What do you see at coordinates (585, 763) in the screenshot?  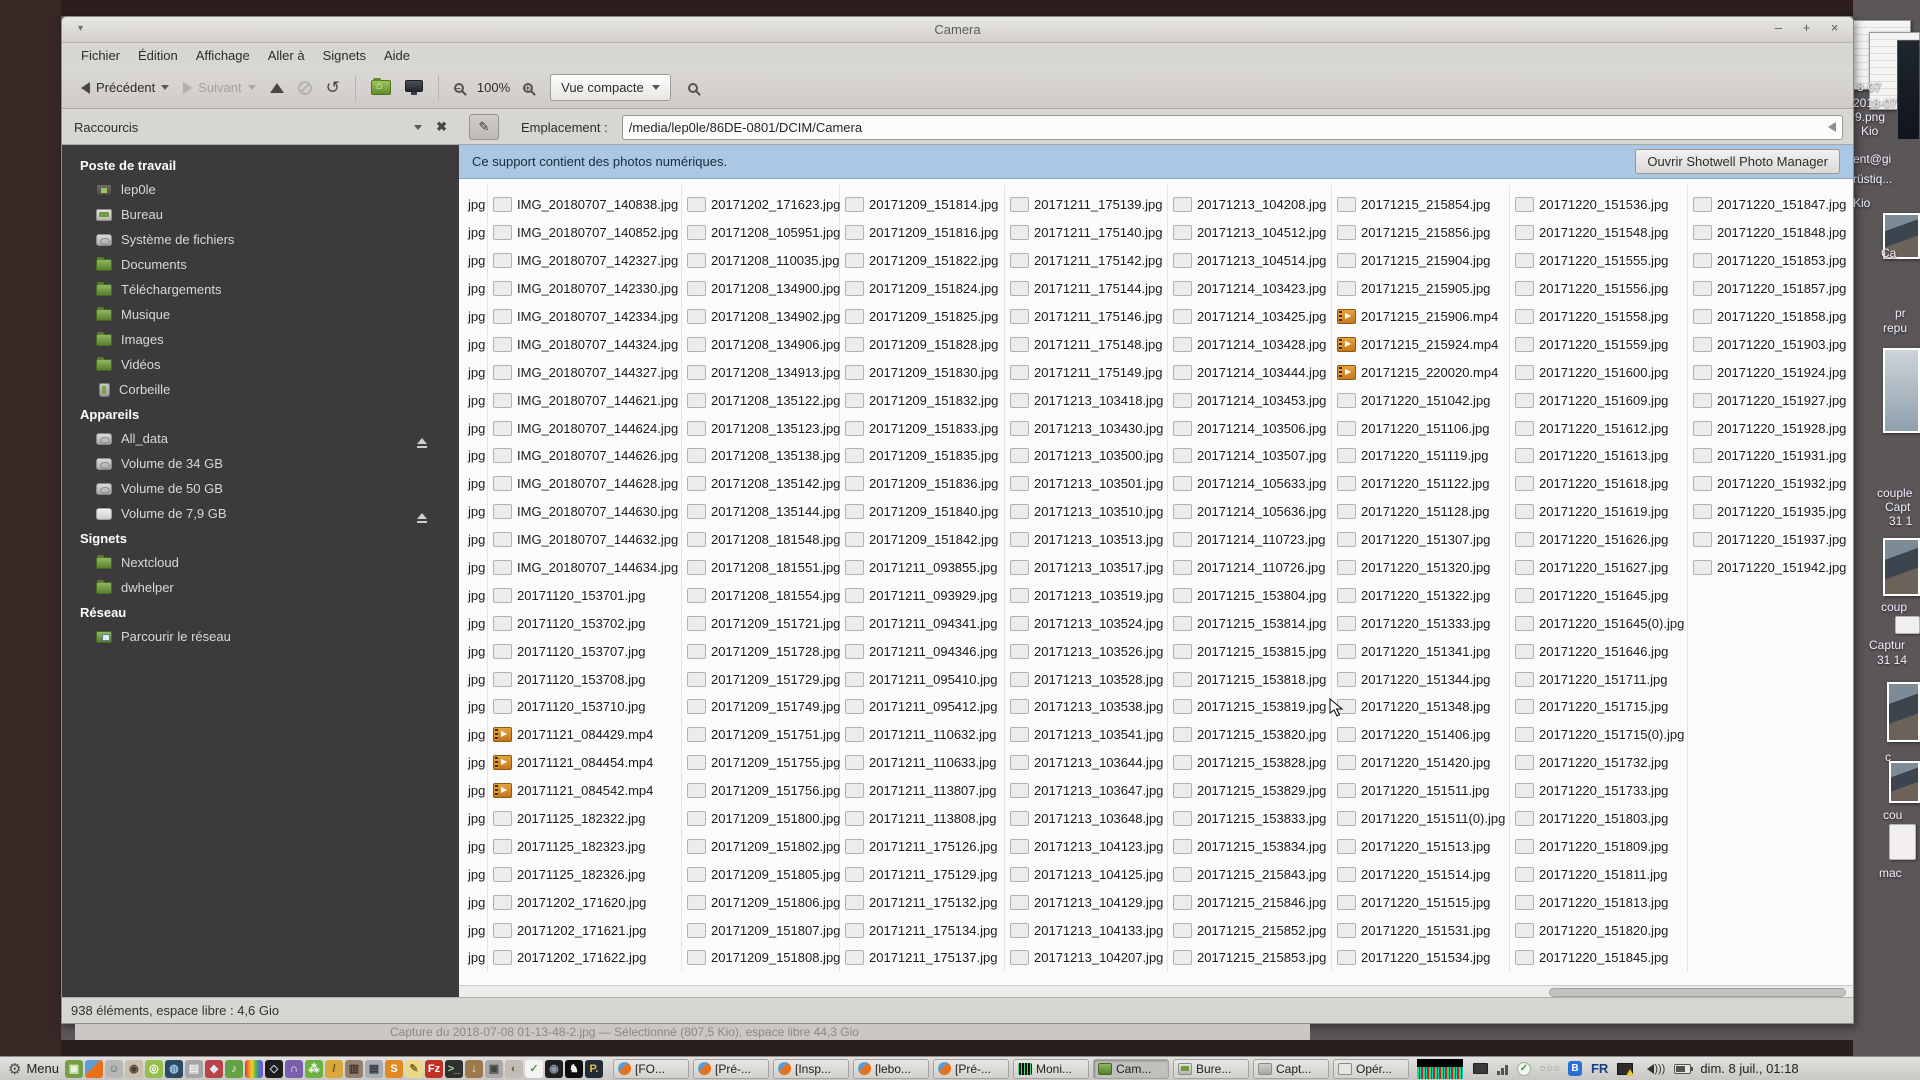 I see `file-item: 20171121_084454.mp4` at bounding box center [585, 763].